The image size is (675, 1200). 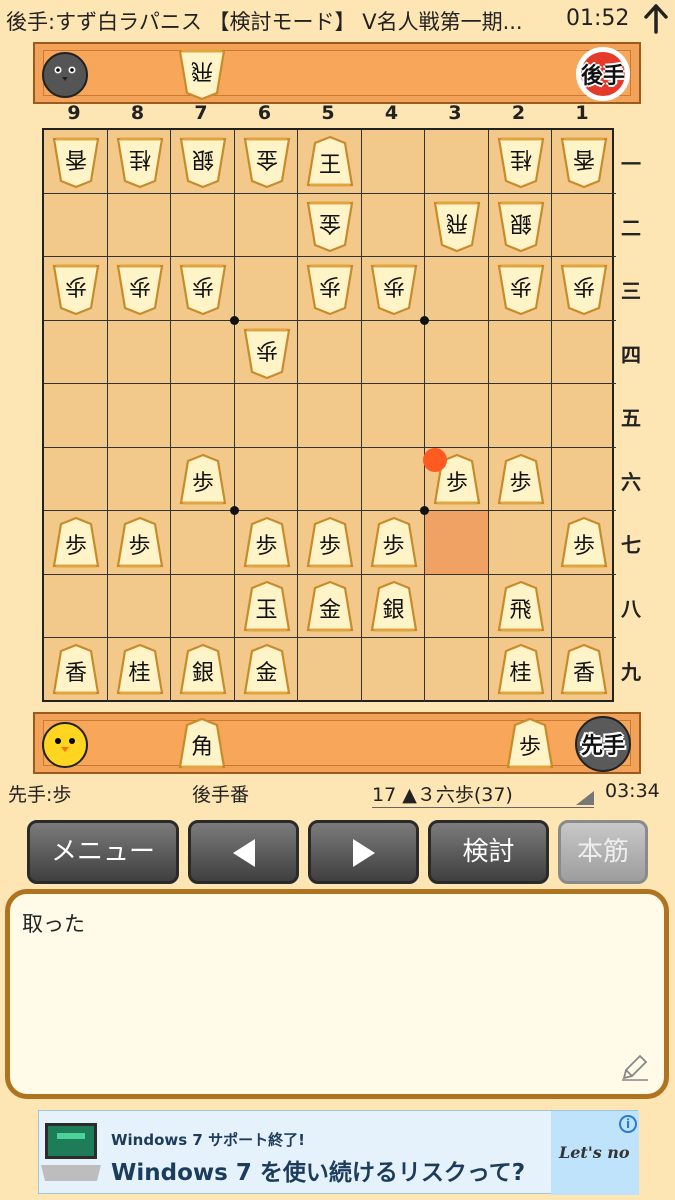 What do you see at coordinates (530, 744) in the screenshot?
I see `sente-hand-piece: 歩` at bounding box center [530, 744].